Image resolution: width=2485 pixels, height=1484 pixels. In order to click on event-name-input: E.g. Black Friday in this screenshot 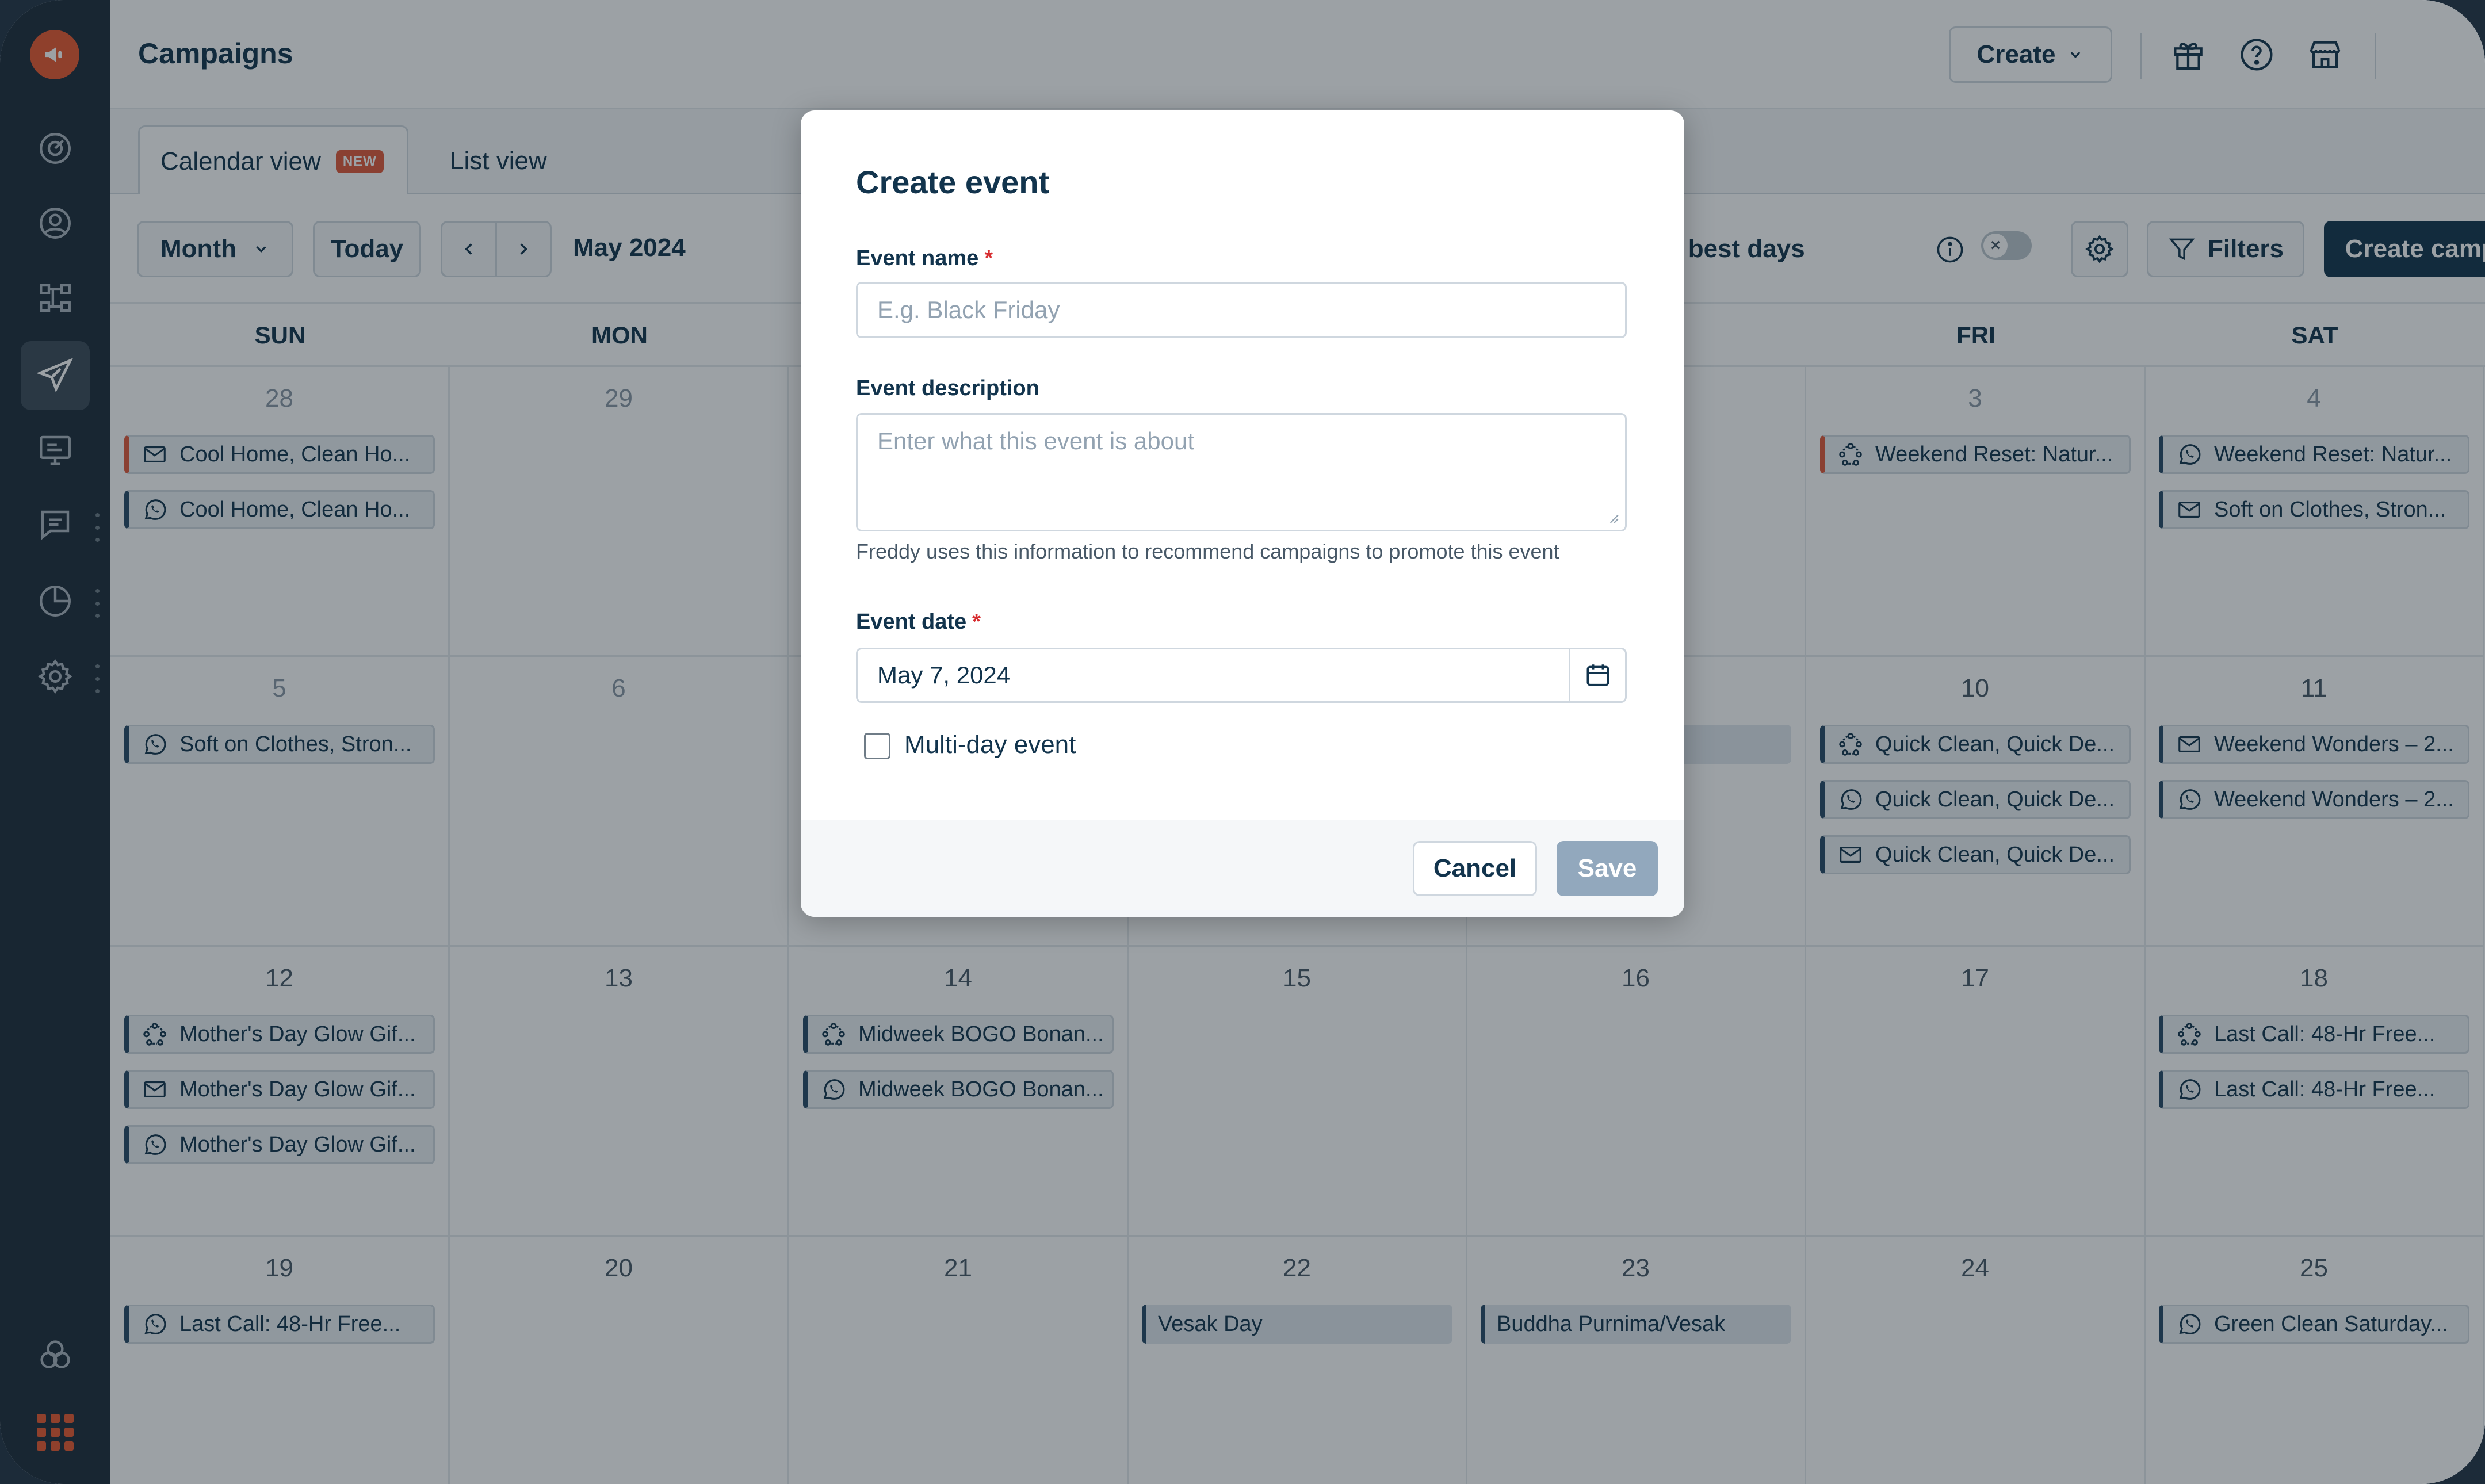, I will do `click(1242, 310)`.